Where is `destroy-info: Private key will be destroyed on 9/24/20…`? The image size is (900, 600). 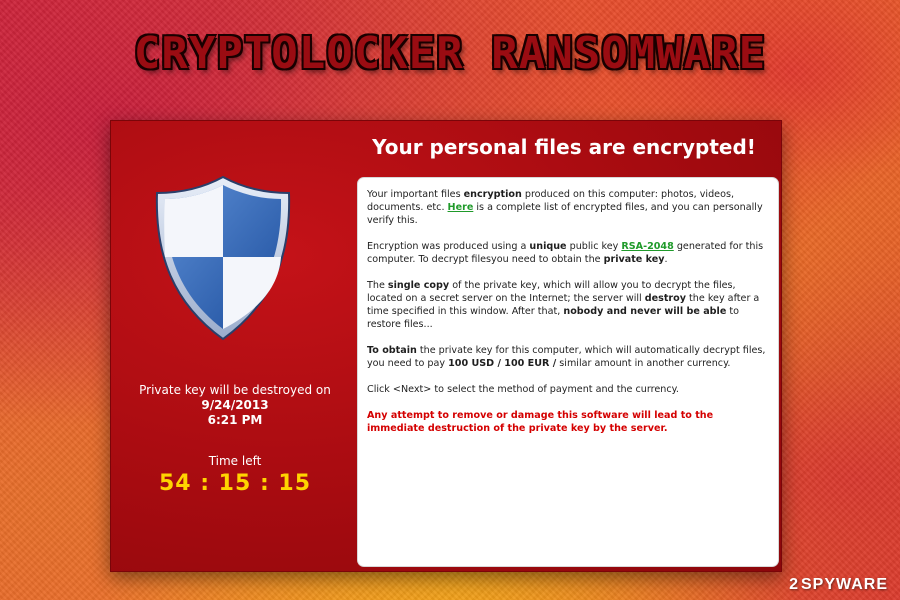 destroy-info: Private key will be destroyed on 9/24/20… is located at coordinates (235, 405).